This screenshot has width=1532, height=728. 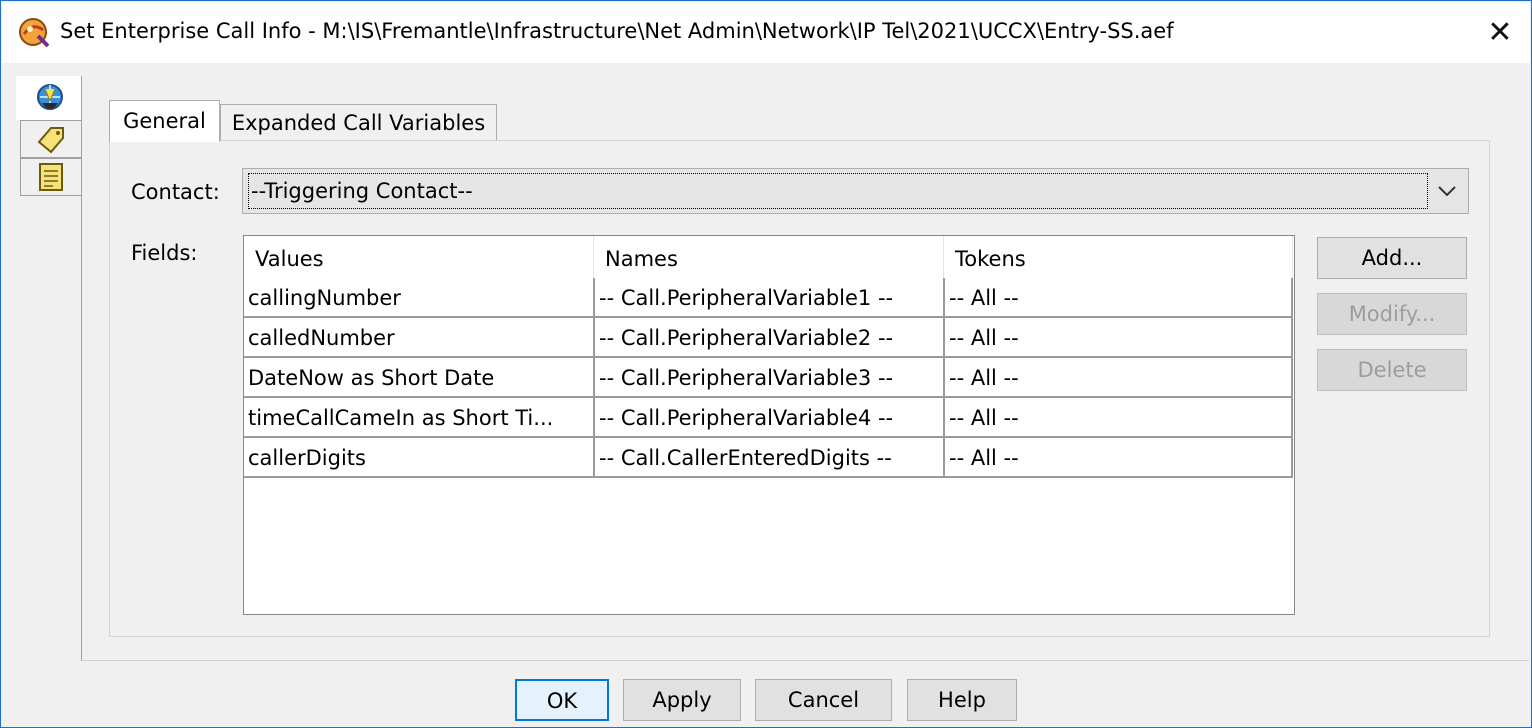 I want to click on contact-label: Contact:, so click(x=175, y=192).